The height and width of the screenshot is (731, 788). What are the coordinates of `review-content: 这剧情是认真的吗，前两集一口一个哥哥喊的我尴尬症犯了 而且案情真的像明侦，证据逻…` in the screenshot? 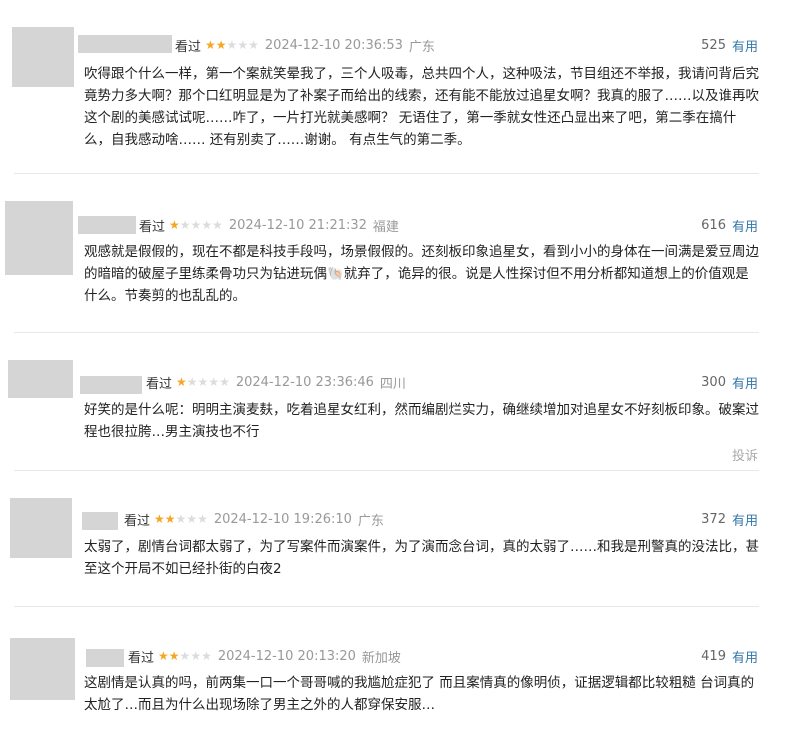 It's located at (419, 694).